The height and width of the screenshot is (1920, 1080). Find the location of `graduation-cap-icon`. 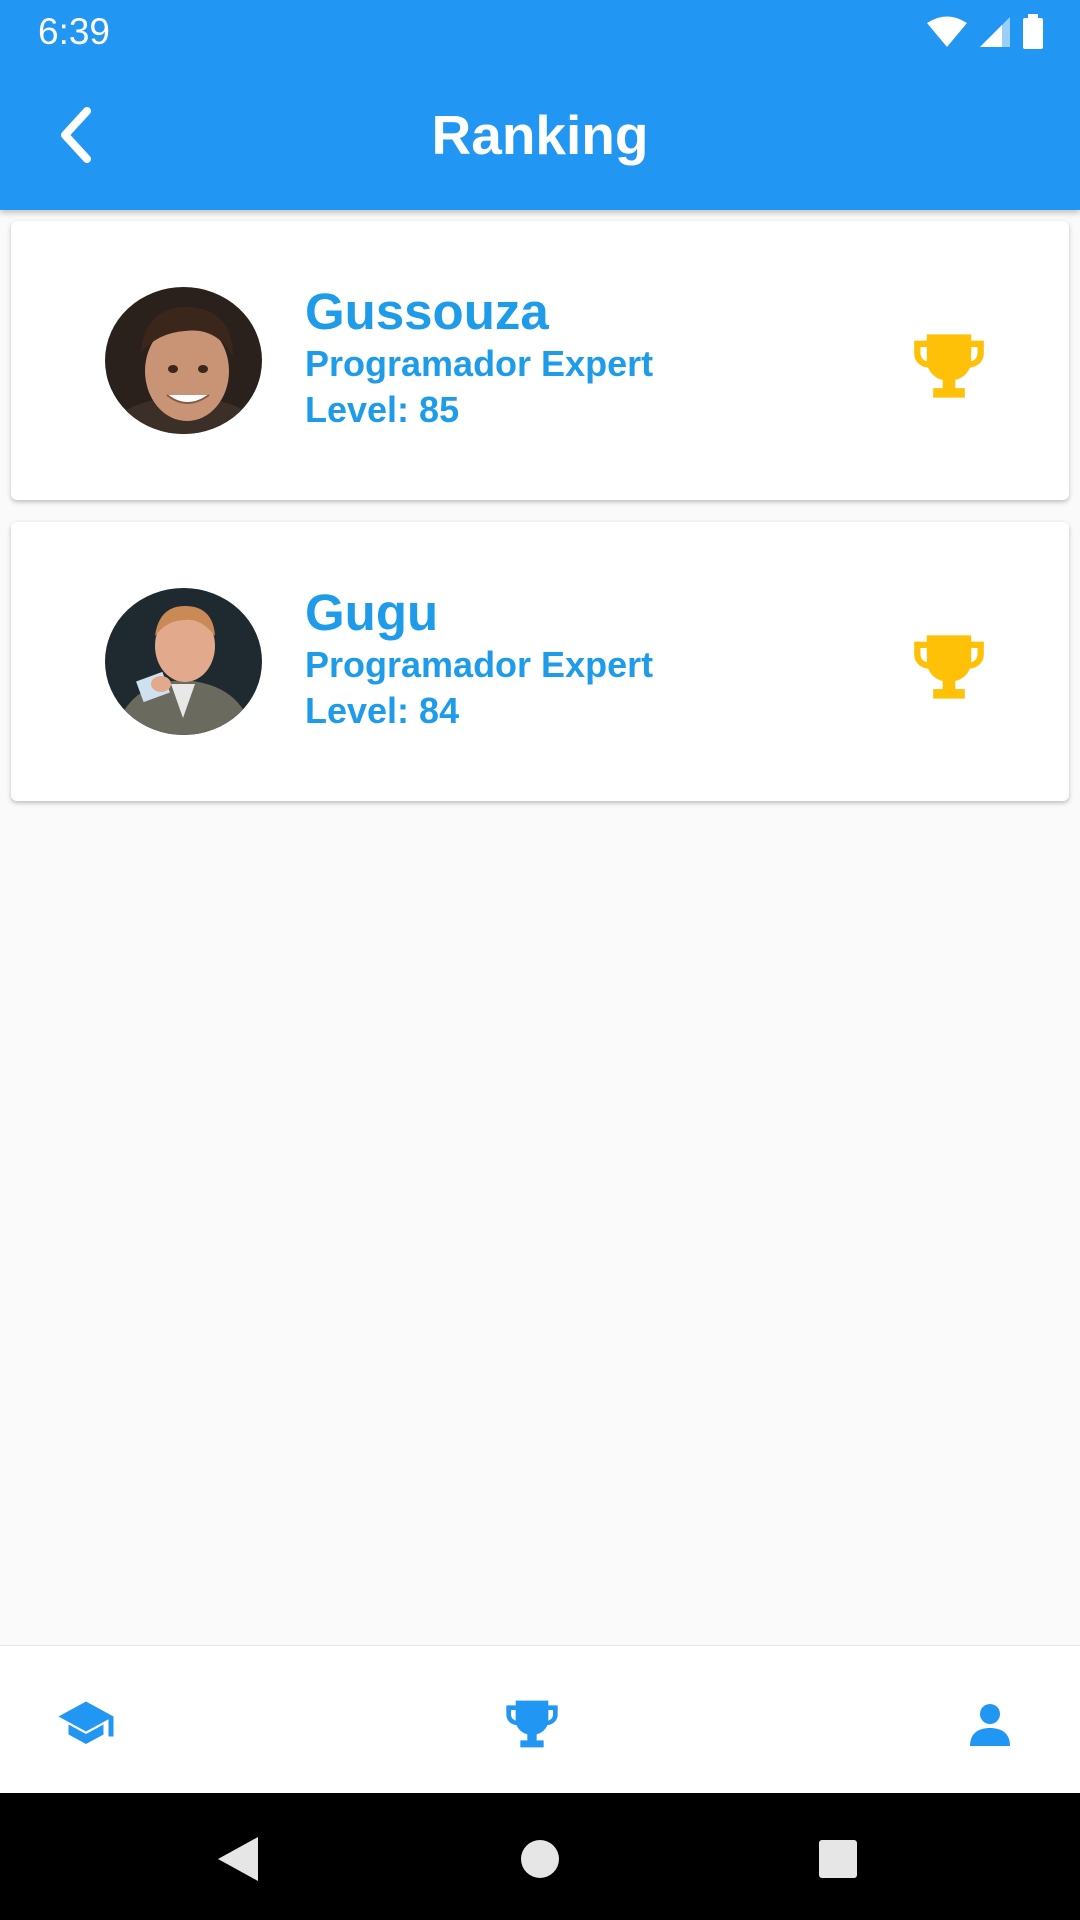

graduation-cap-icon is located at coordinates (86, 1722).